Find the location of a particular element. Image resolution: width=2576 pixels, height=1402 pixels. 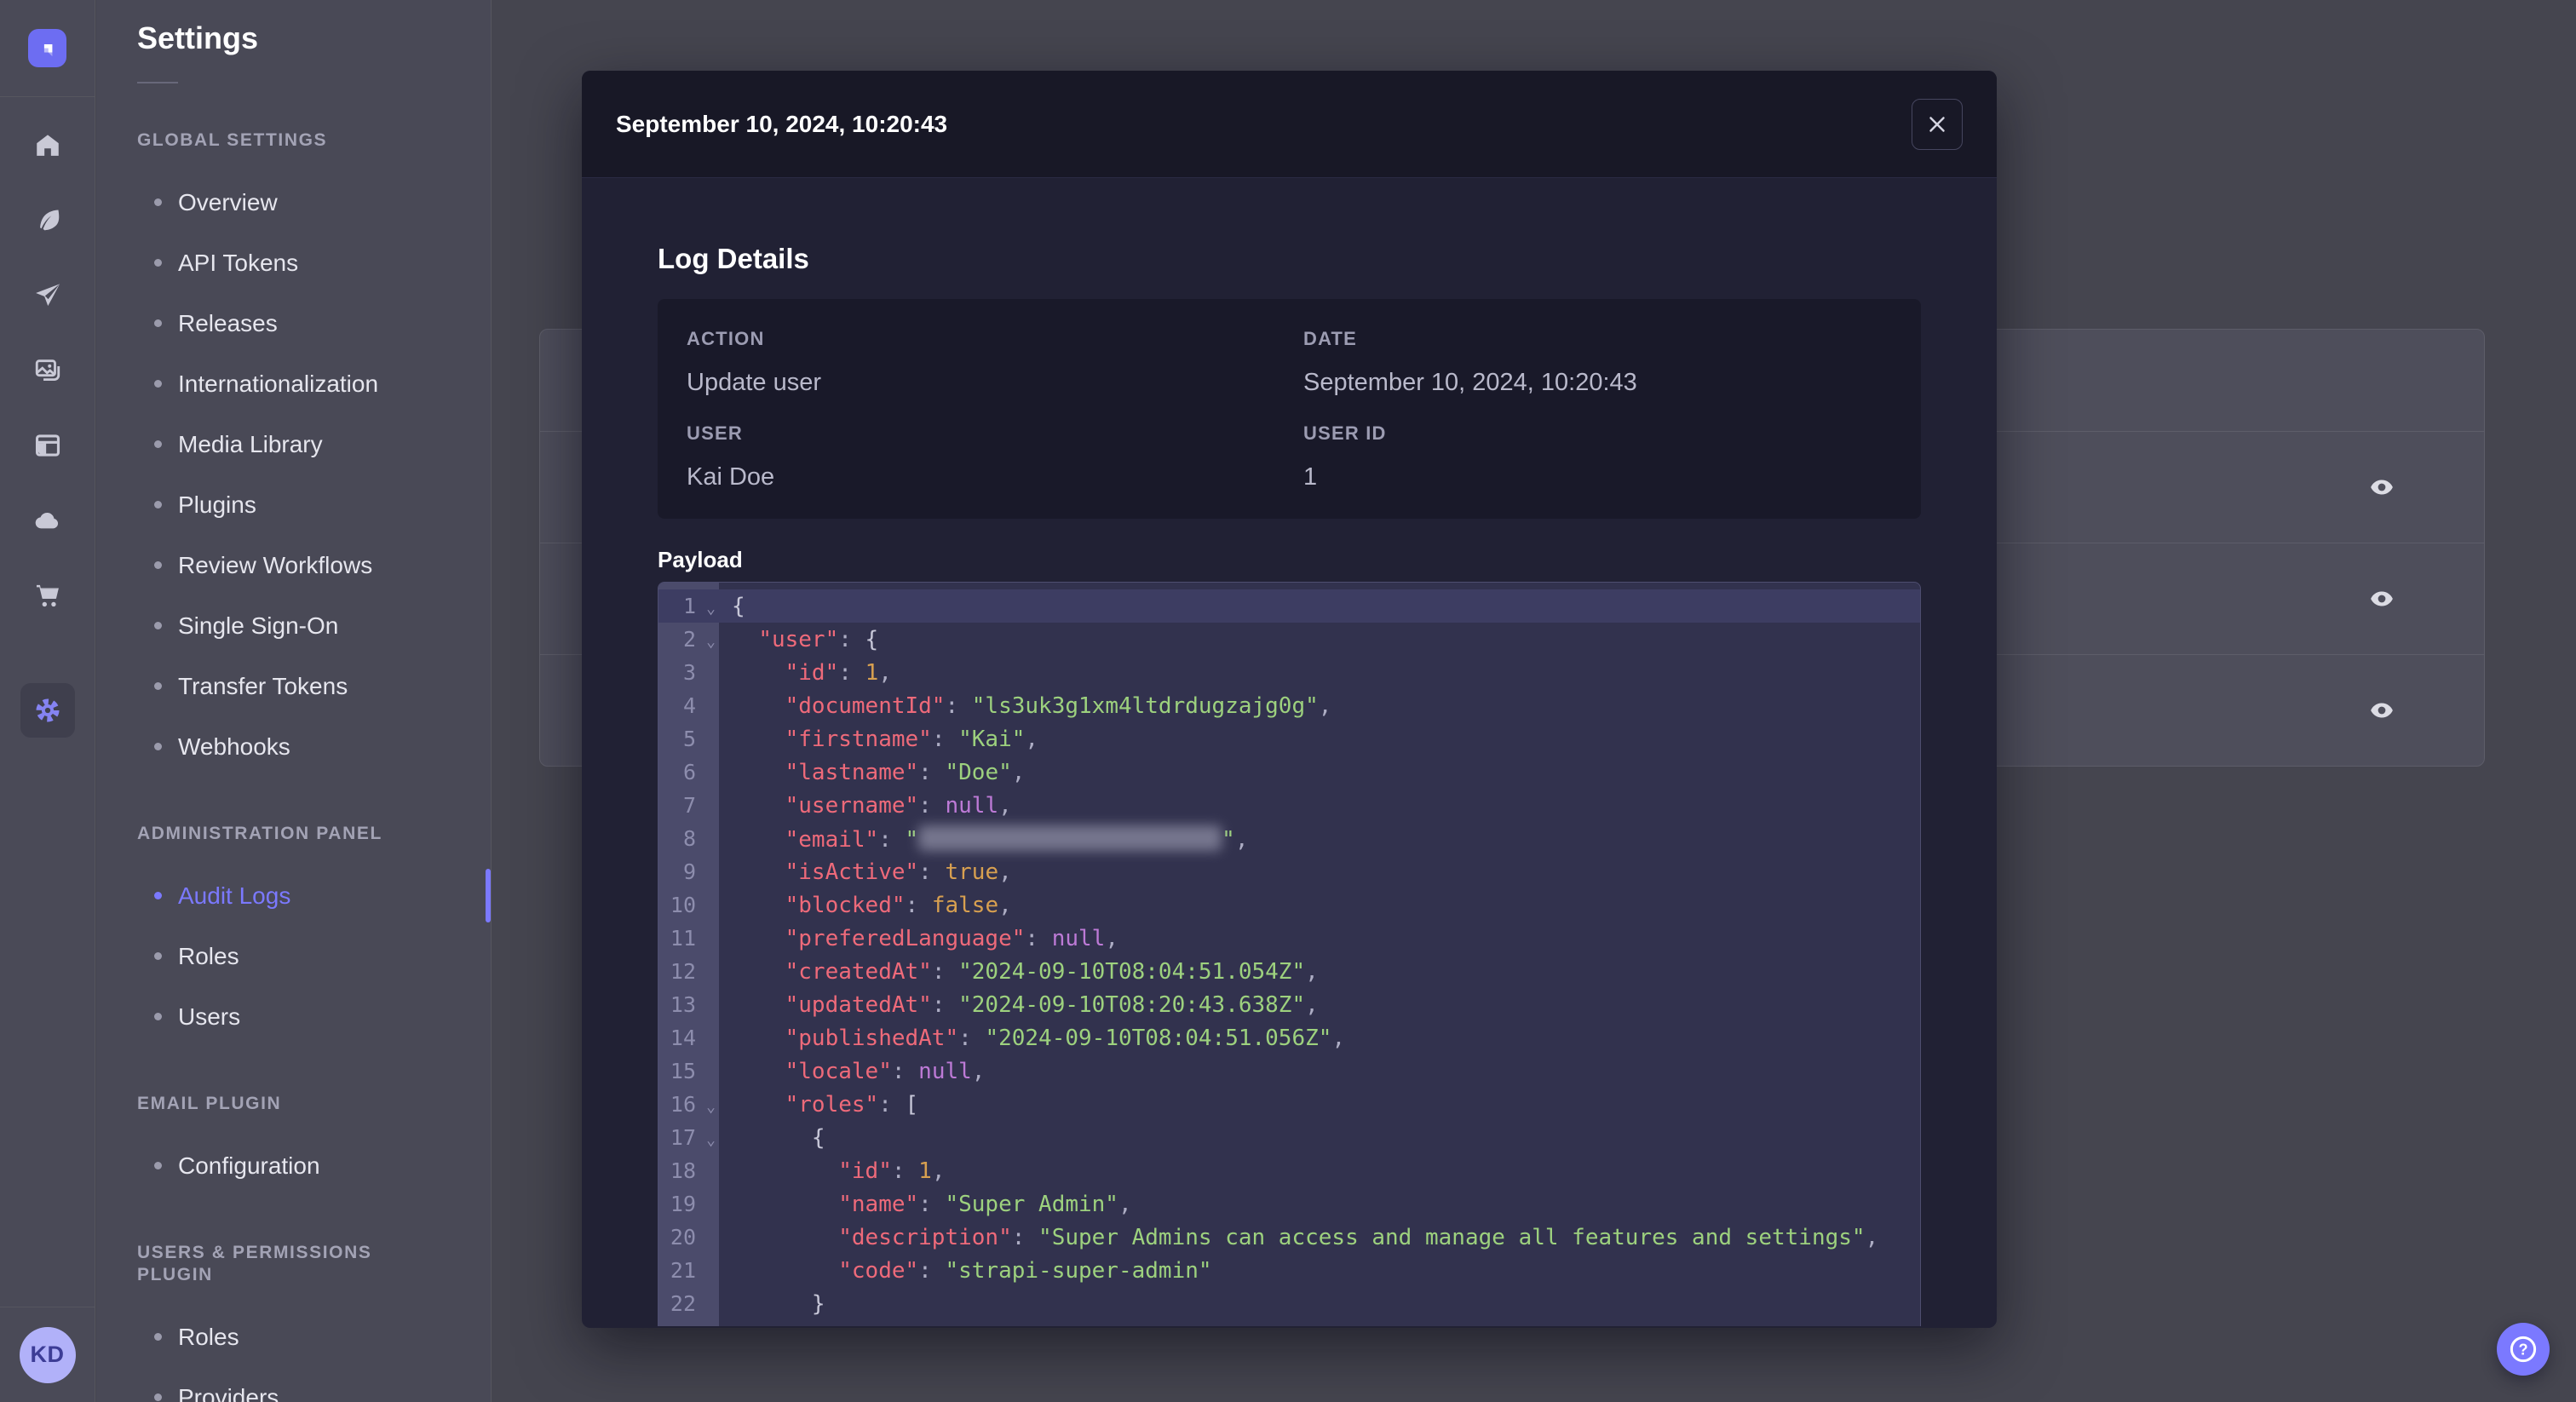

media-icon is located at coordinates (48, 370).